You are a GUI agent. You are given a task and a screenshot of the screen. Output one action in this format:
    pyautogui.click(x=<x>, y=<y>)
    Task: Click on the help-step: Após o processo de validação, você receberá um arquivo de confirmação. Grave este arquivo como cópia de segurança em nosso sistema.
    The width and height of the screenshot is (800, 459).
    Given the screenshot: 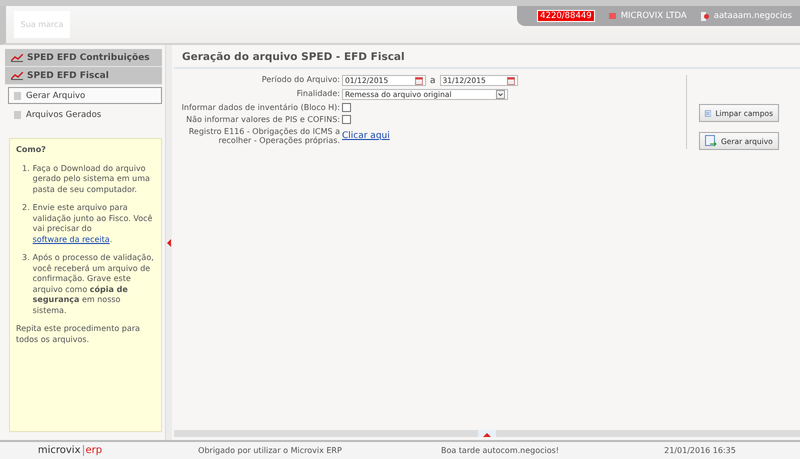 What is the action you would take?
    pyautogui.click(x=93, y=284)
    